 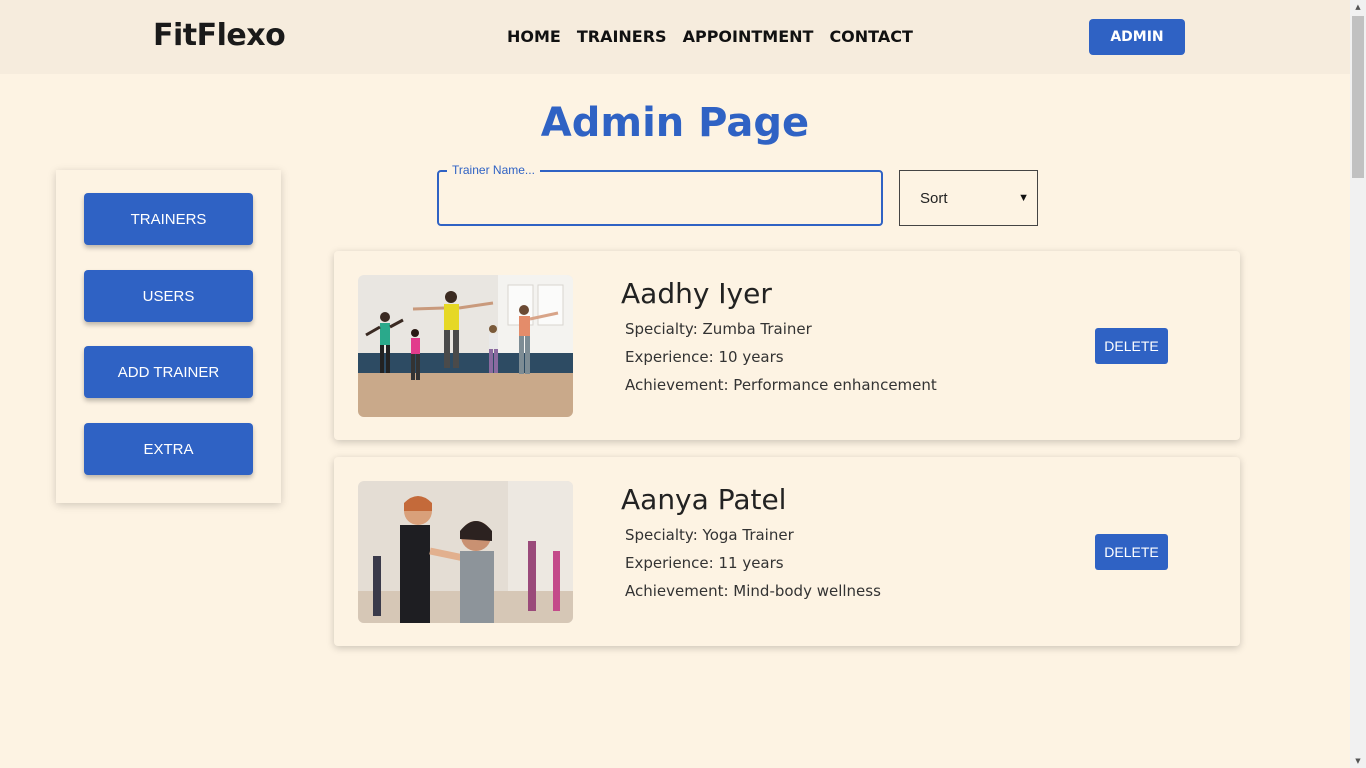 I want to click on sidebar-extra-button: EXTRA, so click(x=168, y=449).